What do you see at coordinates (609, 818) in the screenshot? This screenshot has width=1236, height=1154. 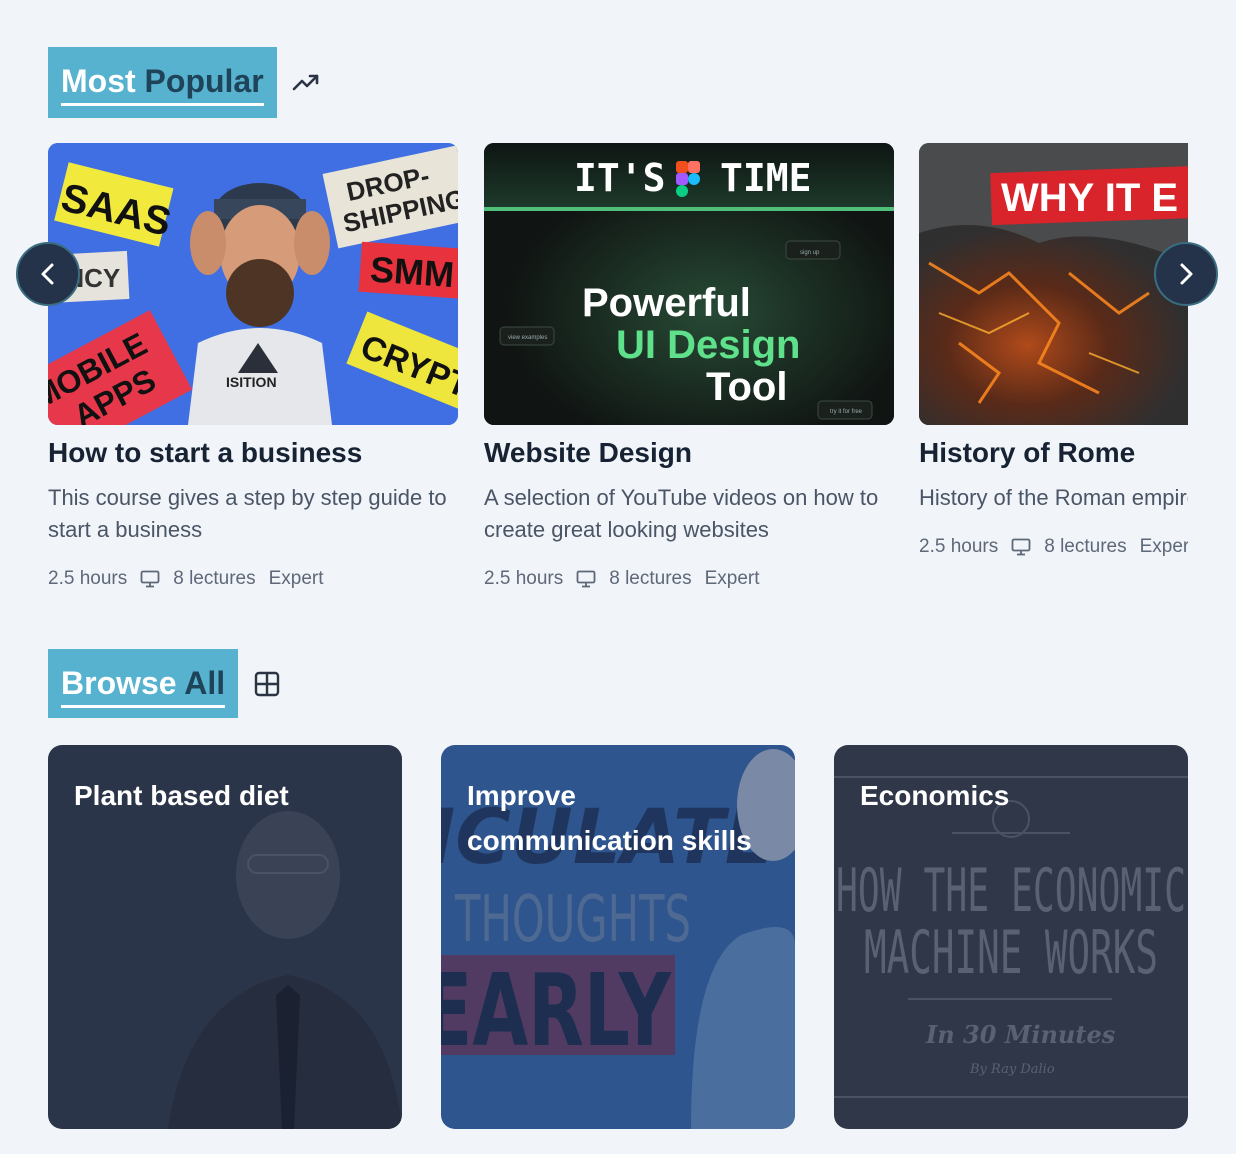 I see `tile-title: Improve communication skills` at bounding box center [609, 818].